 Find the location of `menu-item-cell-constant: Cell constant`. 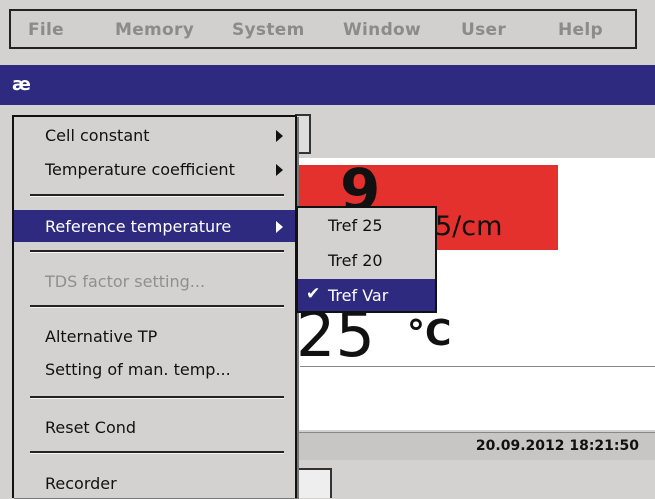

menu-item-cell-constant: Cell constant is located at coordinates (154, 135).